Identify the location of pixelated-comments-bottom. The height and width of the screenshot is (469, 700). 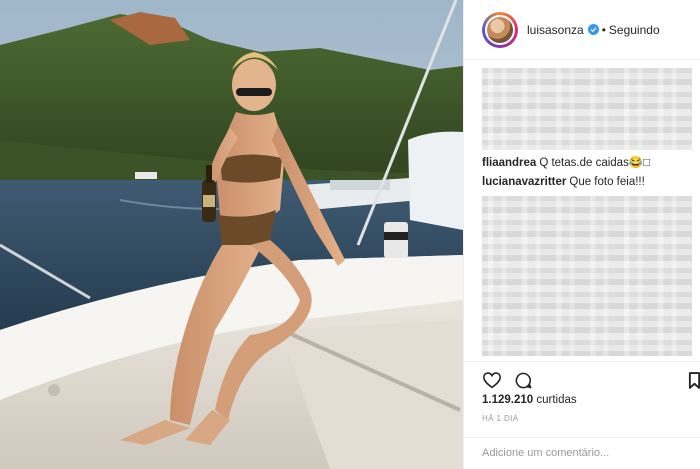
(587, 276).